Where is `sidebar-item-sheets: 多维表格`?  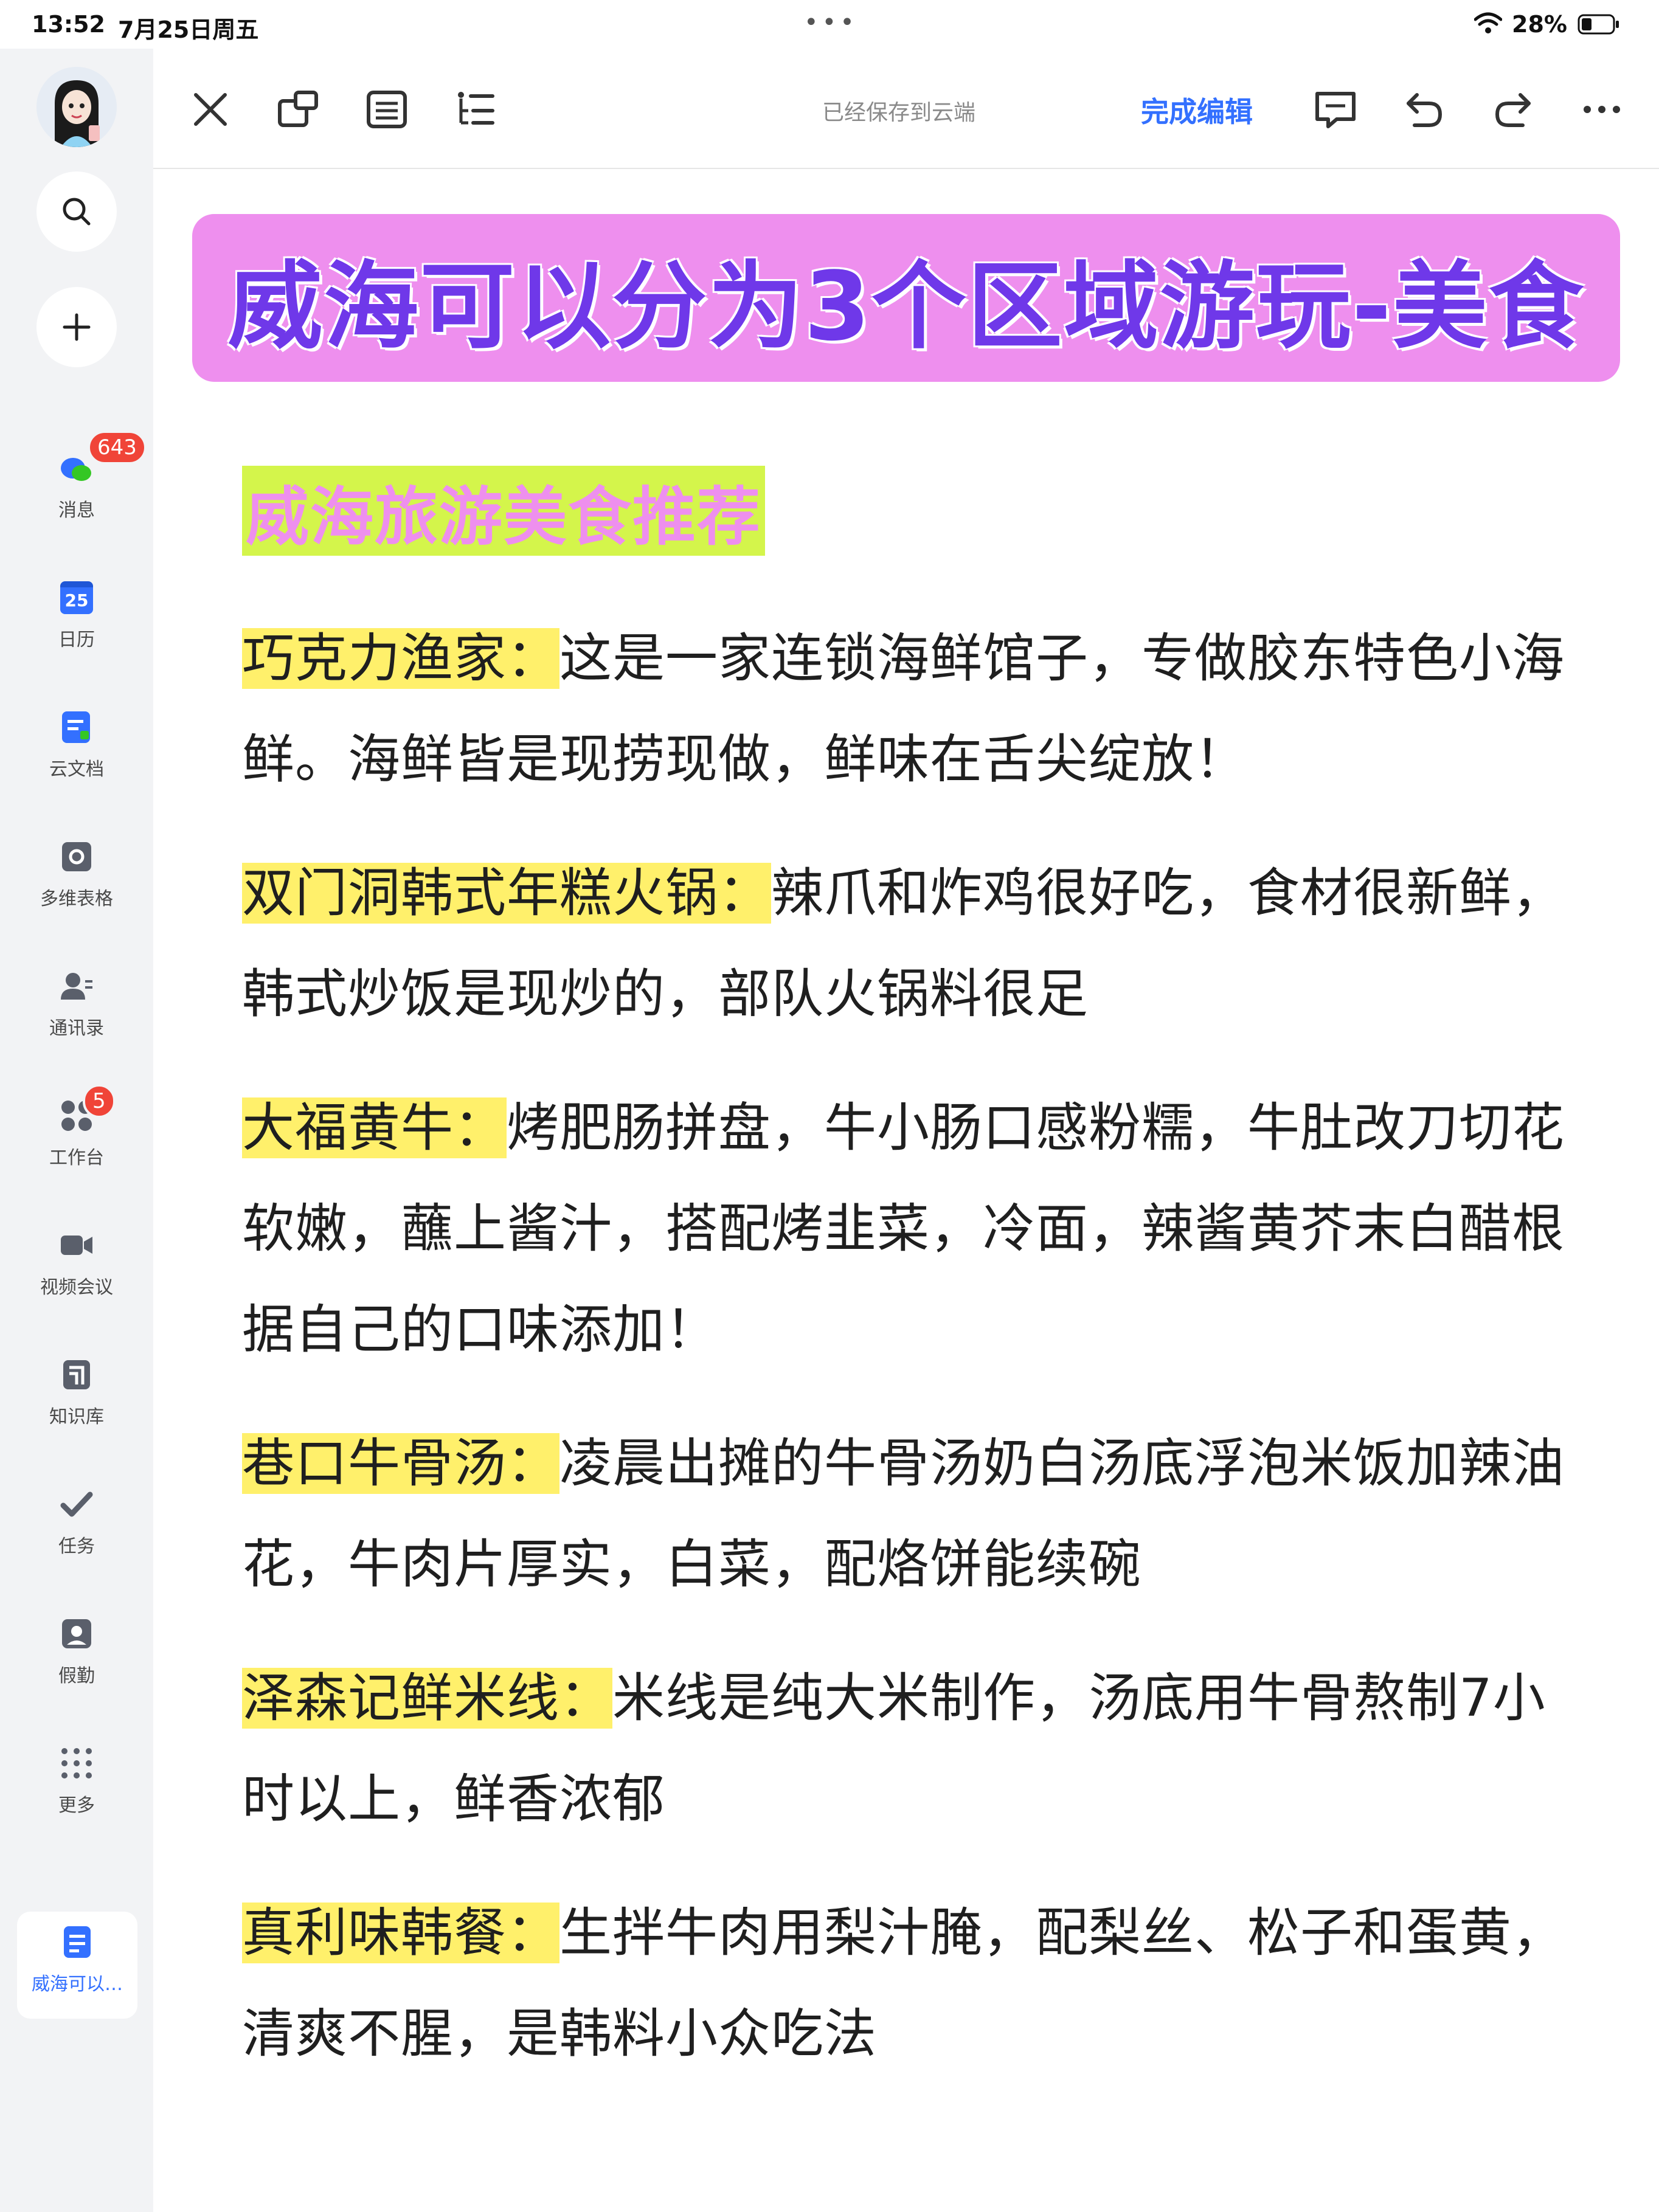 sidebar-item-sheets: 多维表格 is located at coordinates (76, 881).